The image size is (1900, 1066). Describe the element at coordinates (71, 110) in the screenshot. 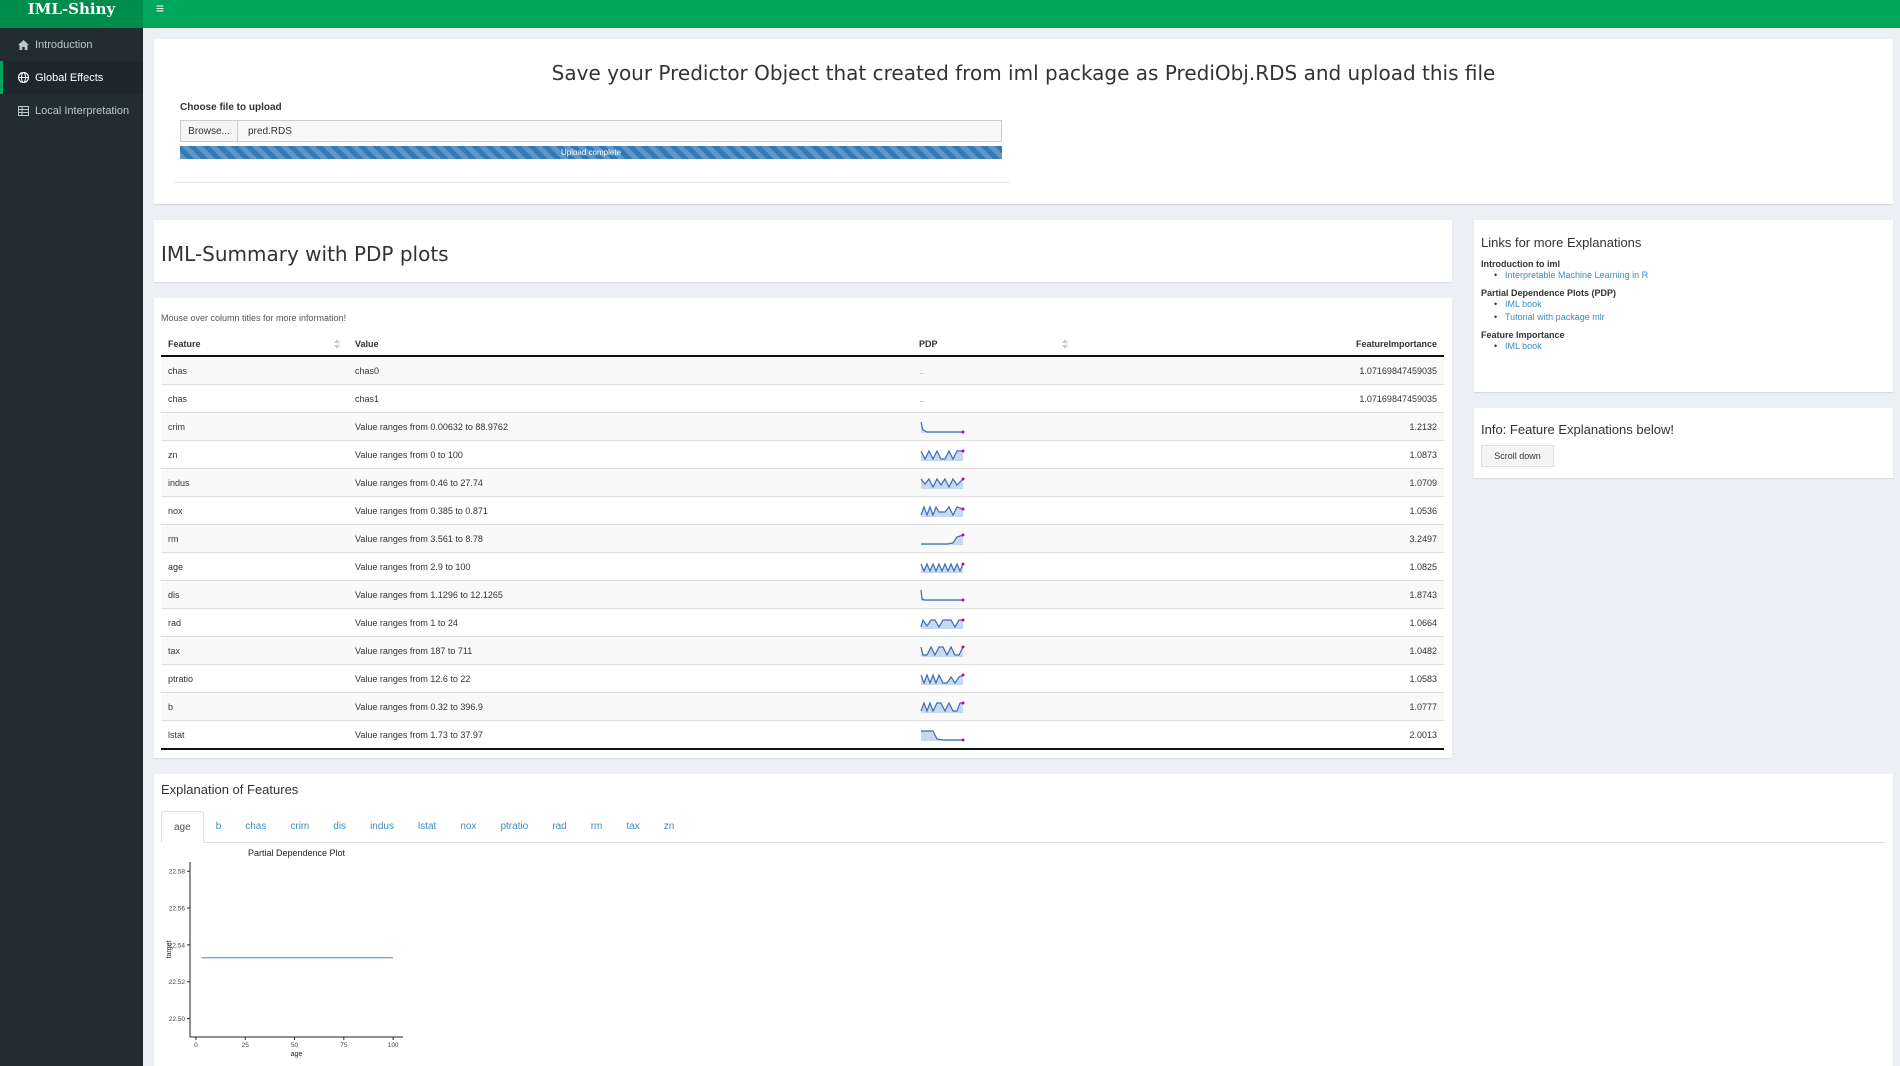

I see `sidebar-item-local-interpretation: Local Interpretation` at that location.